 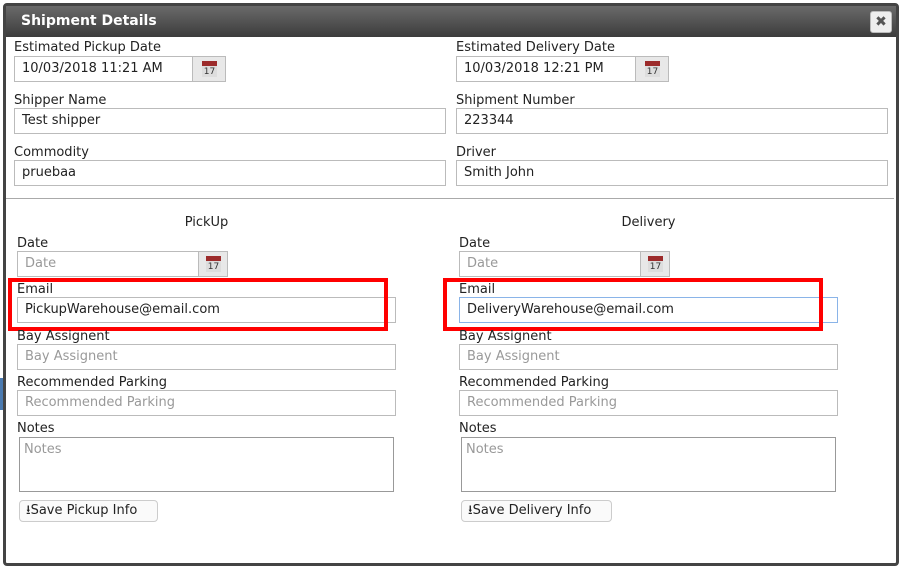 What do you see at coordinates (450, 198) in the screenshot?
I see `divider` at bounding box center [450, 198].